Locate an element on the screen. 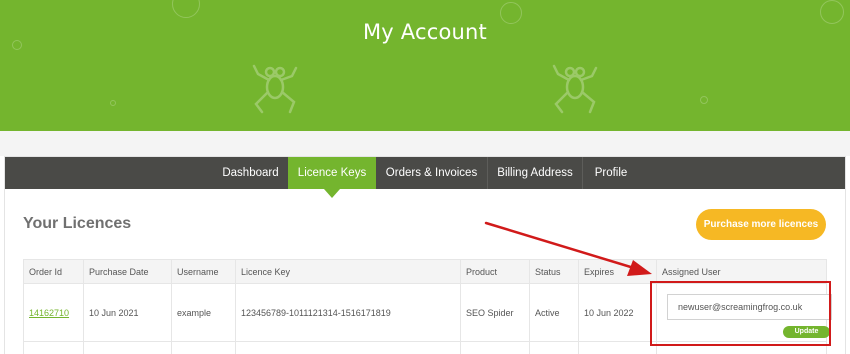  active-tab-caret-icon is located at coordinates (332, 193).